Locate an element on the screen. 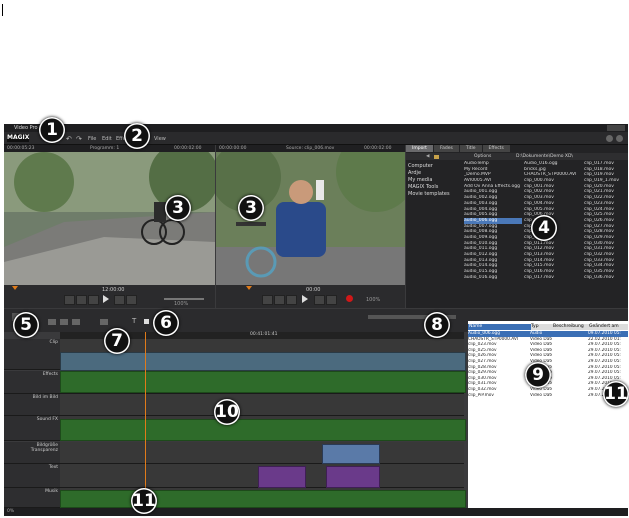 The image size is (629, 518). callout-7: 7 is located at coordinates (117, 341).